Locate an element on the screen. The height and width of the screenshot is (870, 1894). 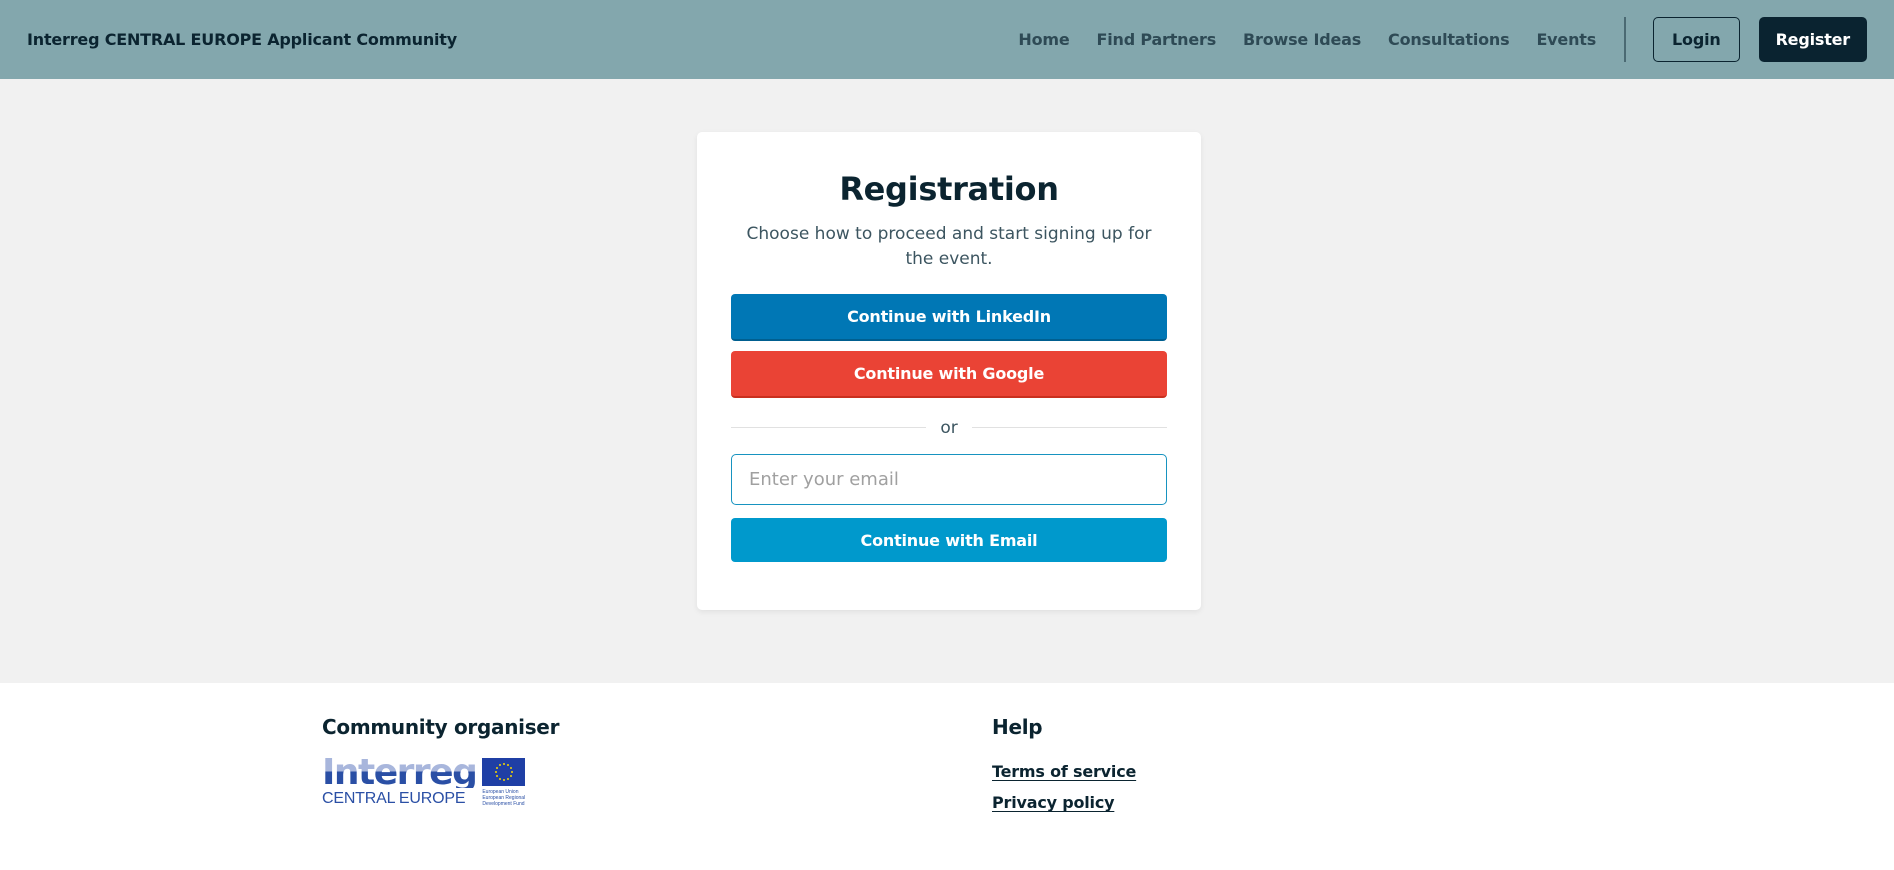
nav-find-partners: Find Partners is located at coordinates (1157, 39).